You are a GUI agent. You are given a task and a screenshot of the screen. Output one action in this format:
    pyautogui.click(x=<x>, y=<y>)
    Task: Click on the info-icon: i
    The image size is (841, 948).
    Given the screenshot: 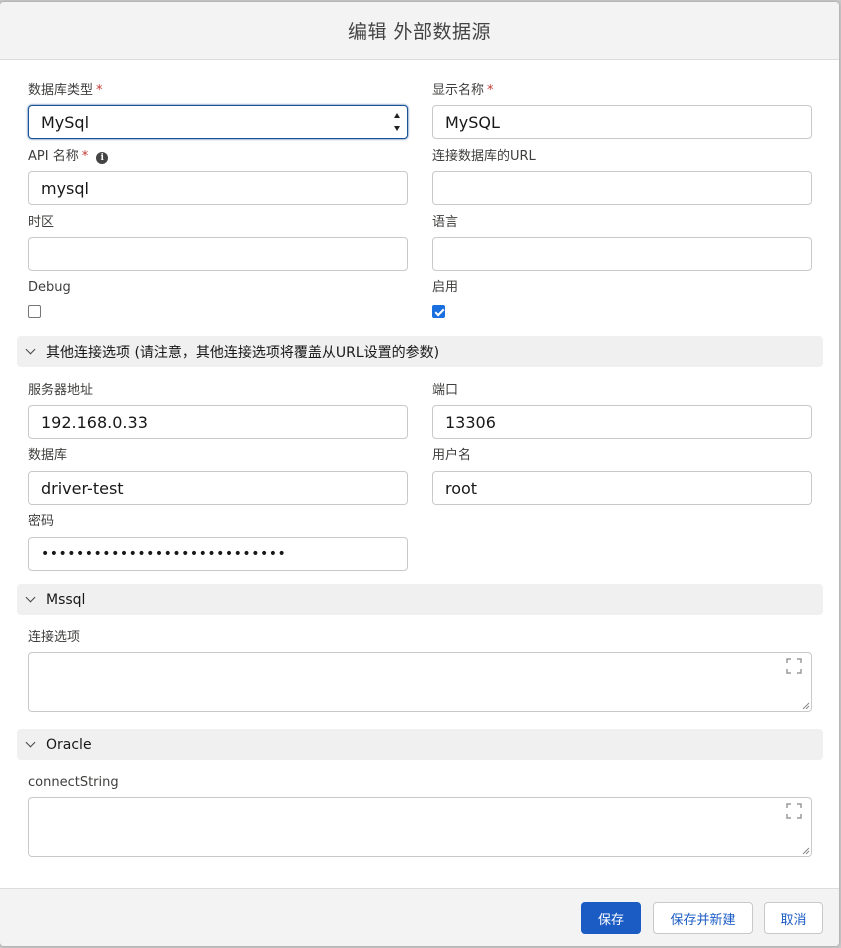 What is the action you would take?
    pyautogui.click(x=102, y=158)
    